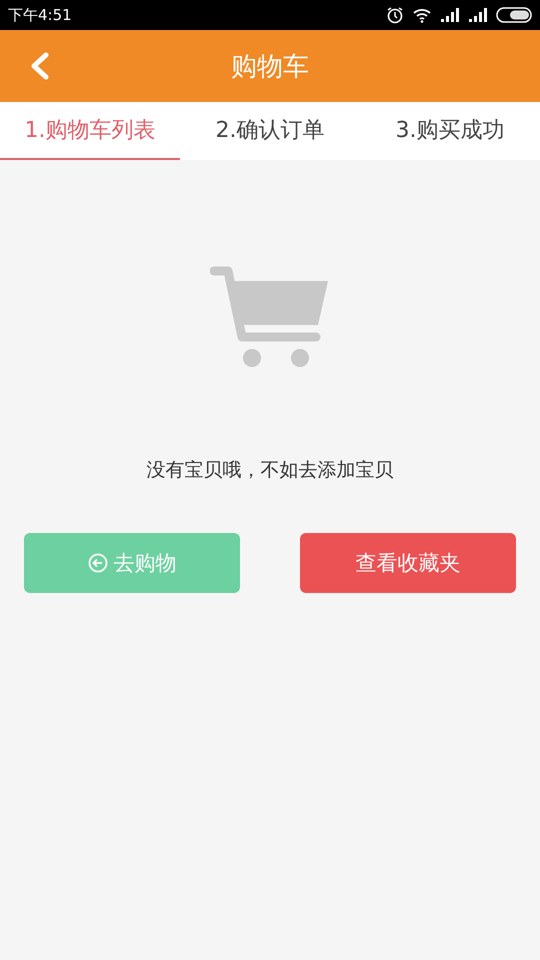 The width and height of the screenshot is (540, 960). What do you see at coordinates (132, 563) in the screenshot?
I see `go-shopping-button: 去购物` at bounding box center [132, 563].